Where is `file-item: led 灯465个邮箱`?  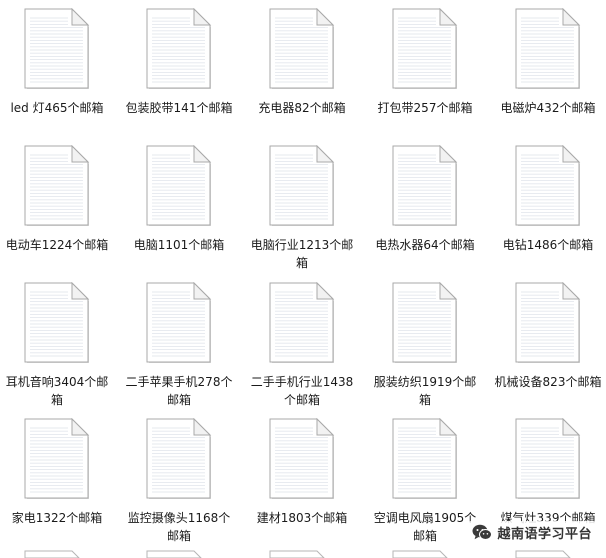
file-item: led 灯465个邮箱 is located at coordinates (58, 62).